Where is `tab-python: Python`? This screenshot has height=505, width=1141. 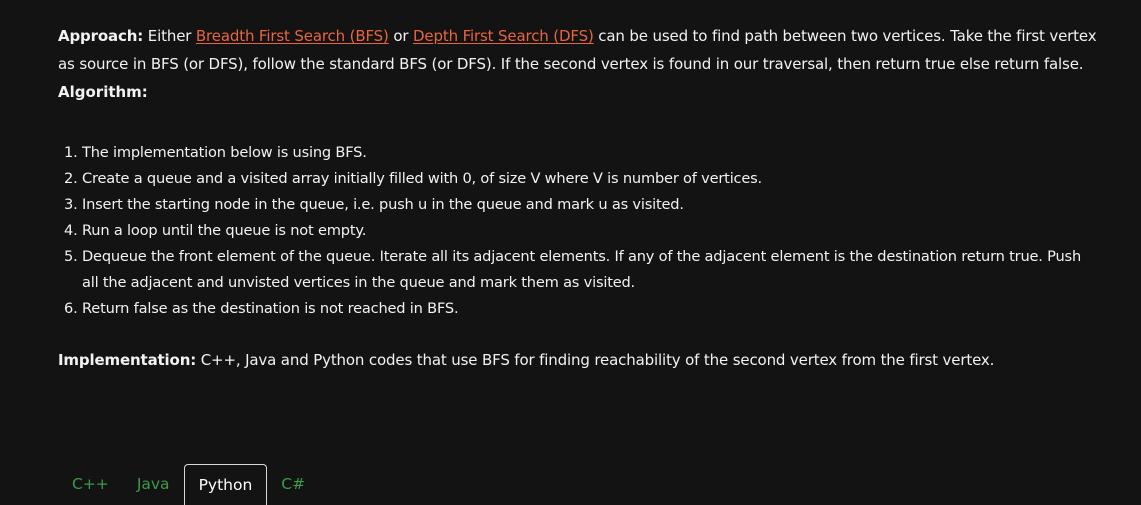
tab-python: Python is located at coordinates (225, 484).